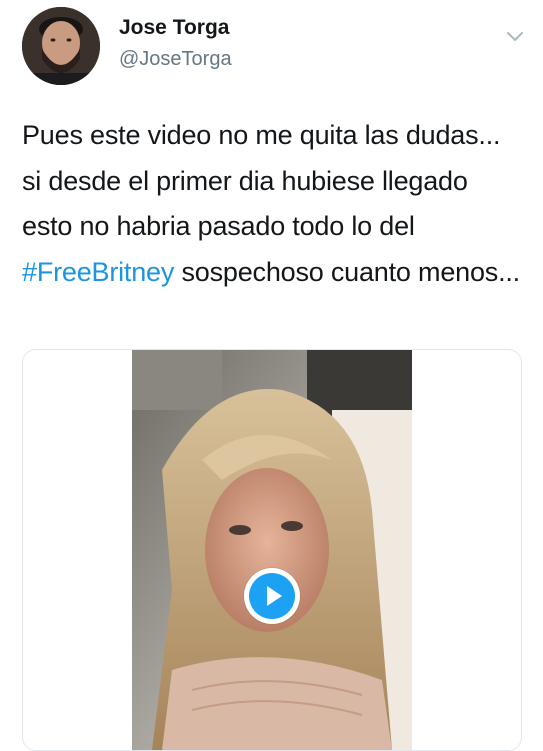 This screenshot has width=543, height=751. I want to click on avatar-image, so click(61, 46).